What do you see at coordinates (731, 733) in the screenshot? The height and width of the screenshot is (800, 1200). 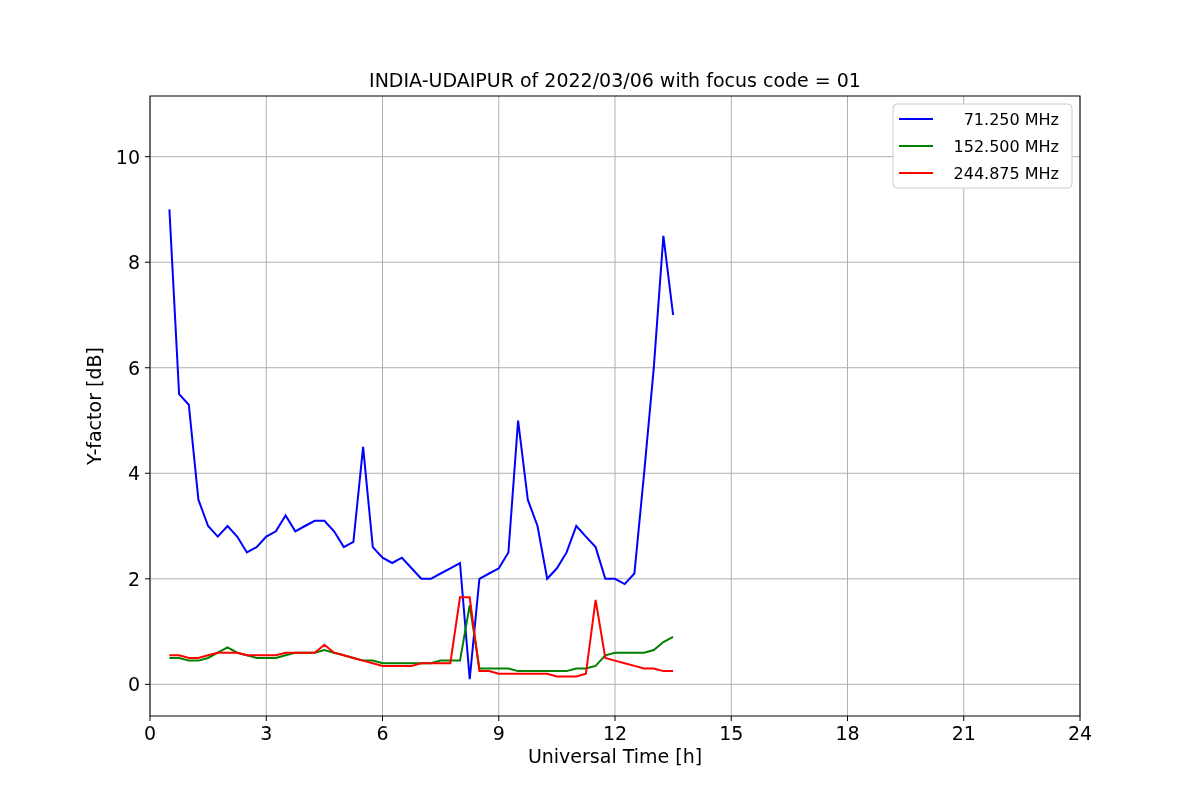 I see `x-tick-label: 15` at bounding box center [731, 733].